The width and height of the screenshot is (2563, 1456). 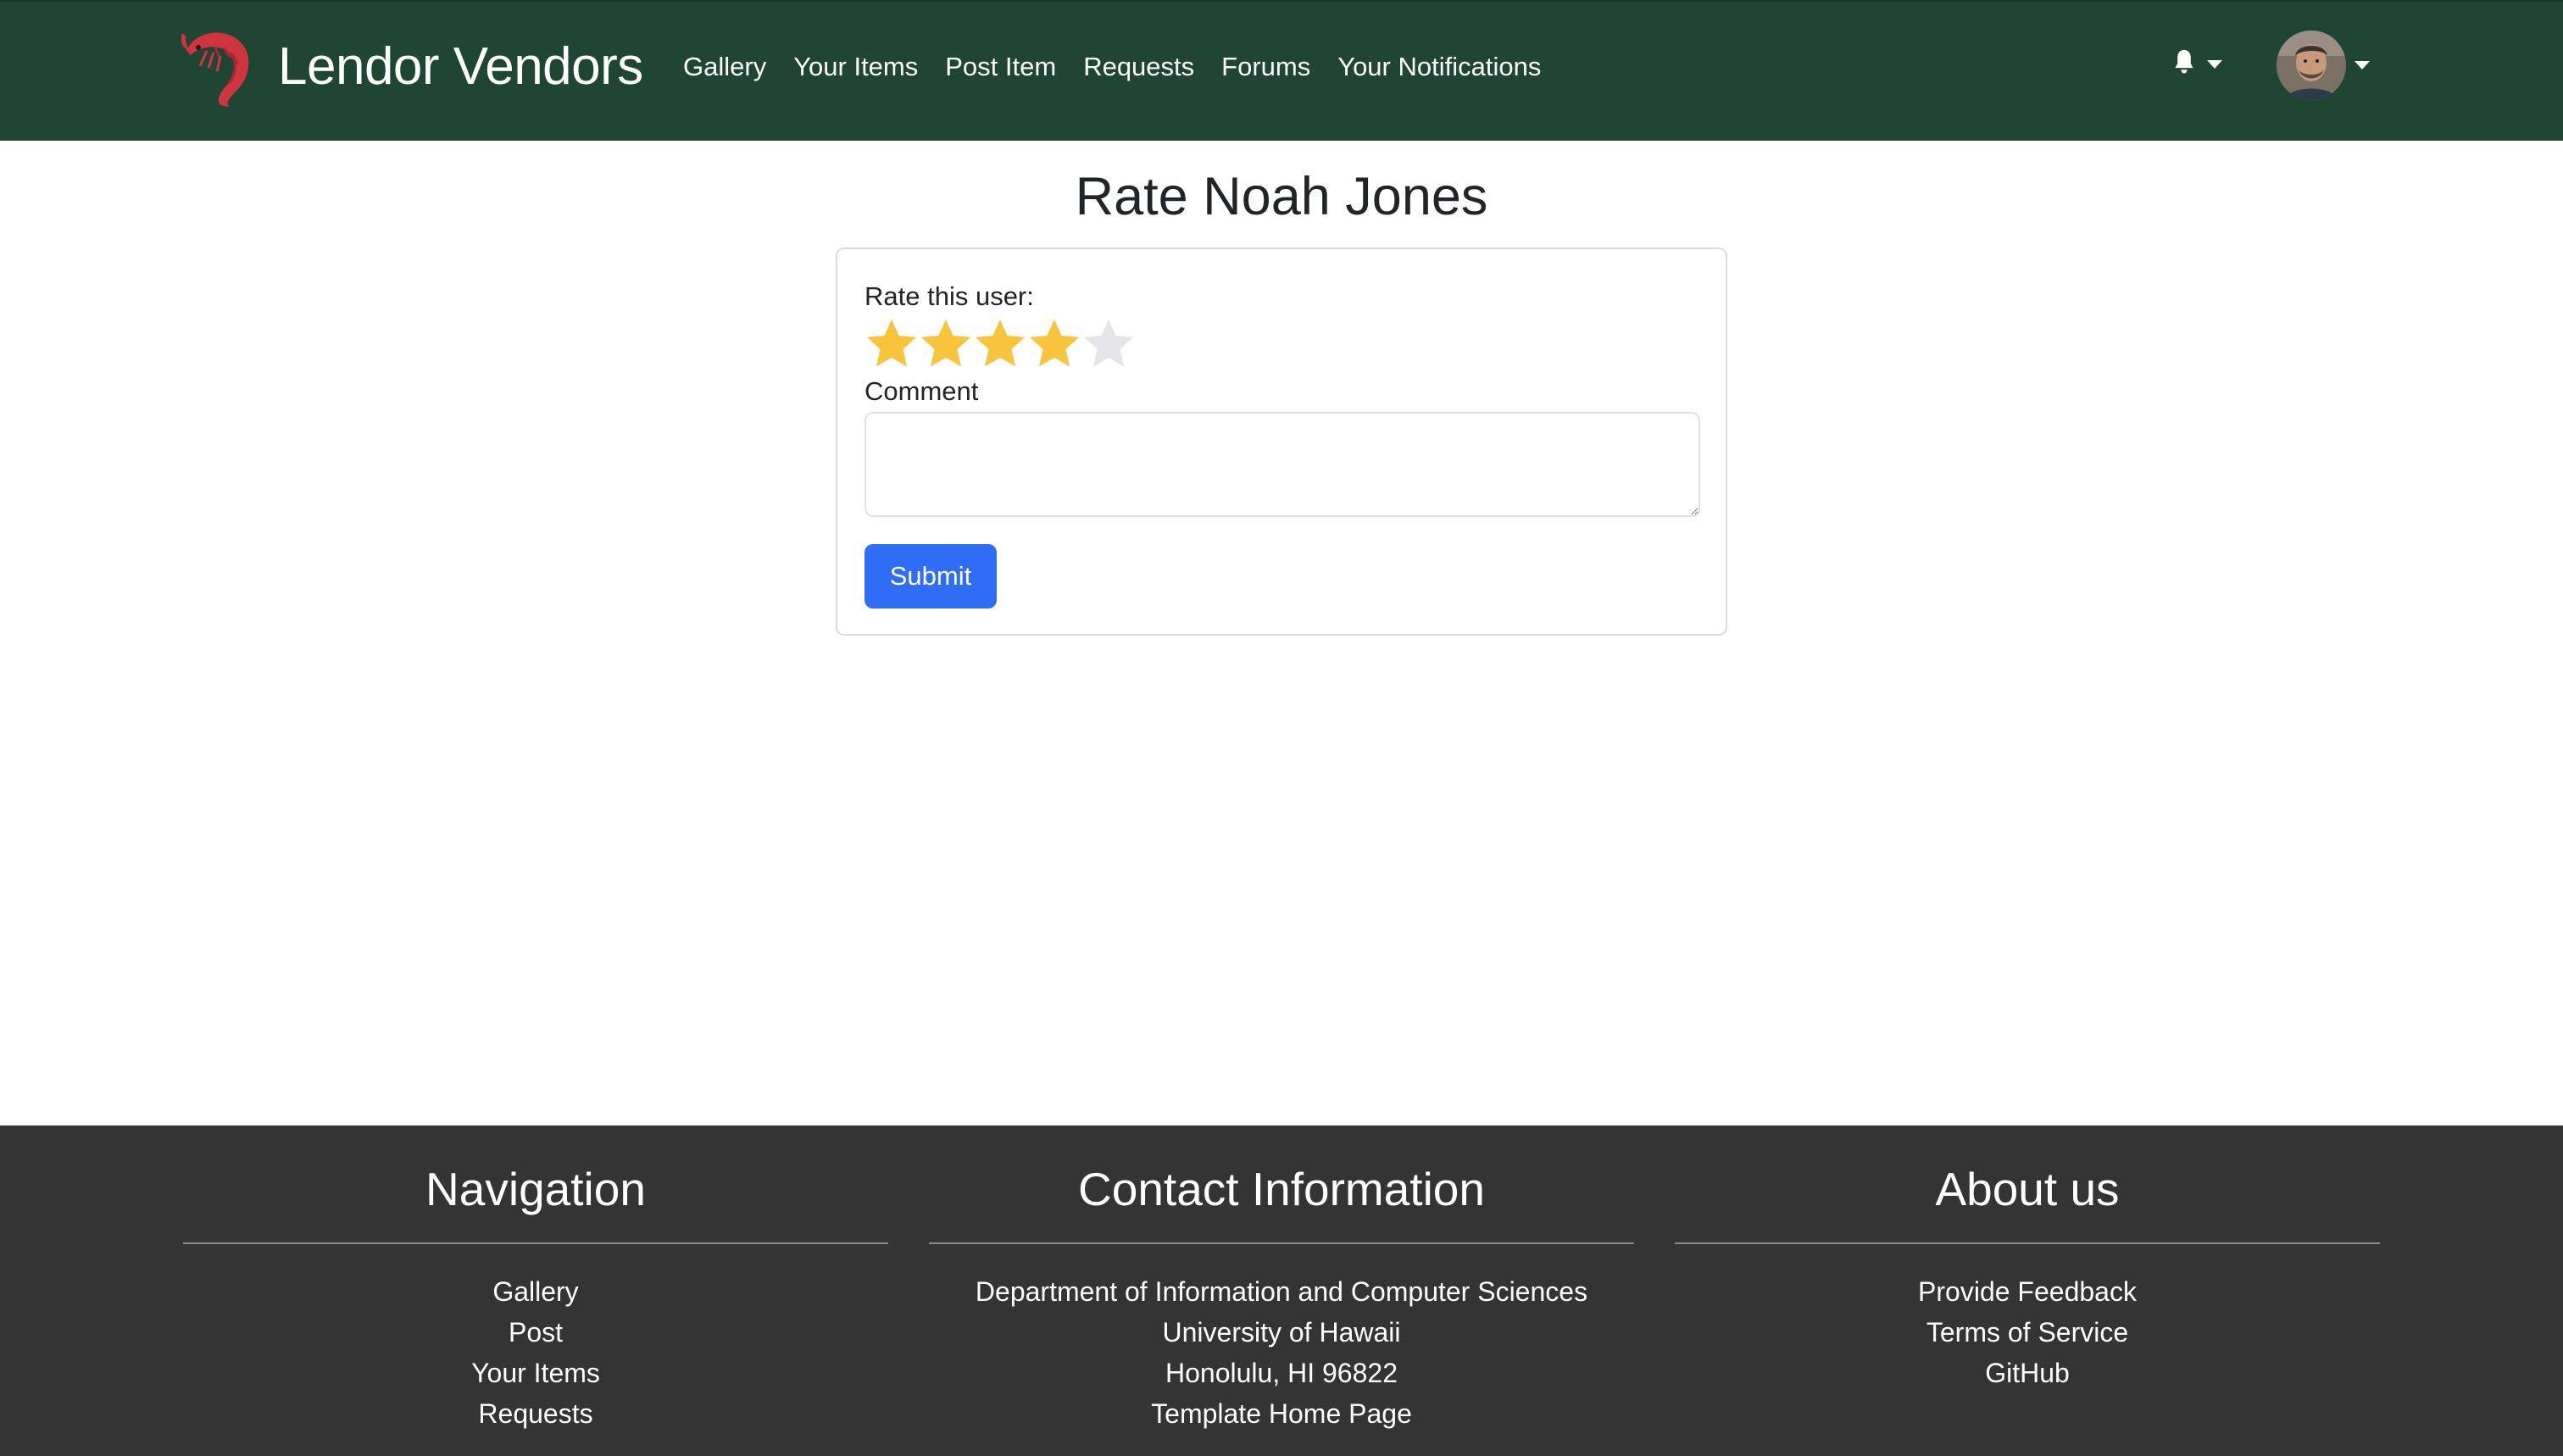 I want to click on footer-link-github: GitHub, so click(x=2028, y=1373).